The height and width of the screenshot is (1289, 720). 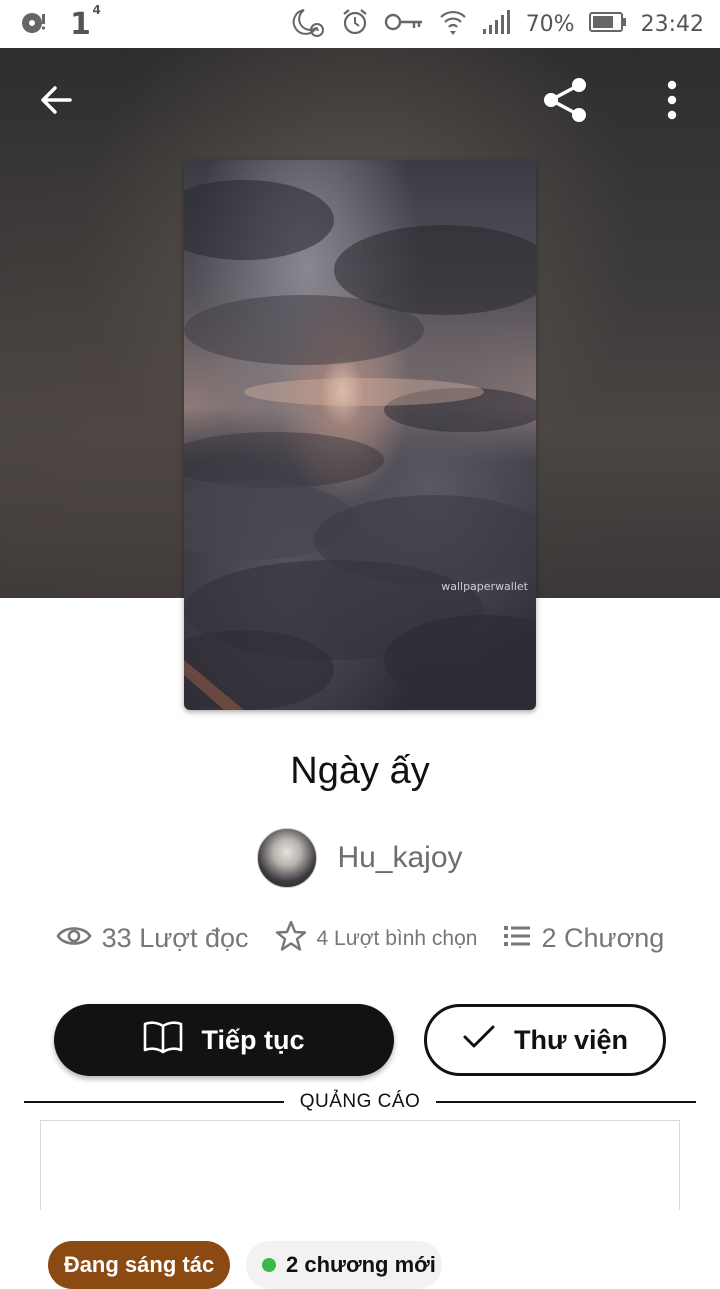 I want to click on ad-label: QUẢNG CÁO, so click(x=360, y=1101).